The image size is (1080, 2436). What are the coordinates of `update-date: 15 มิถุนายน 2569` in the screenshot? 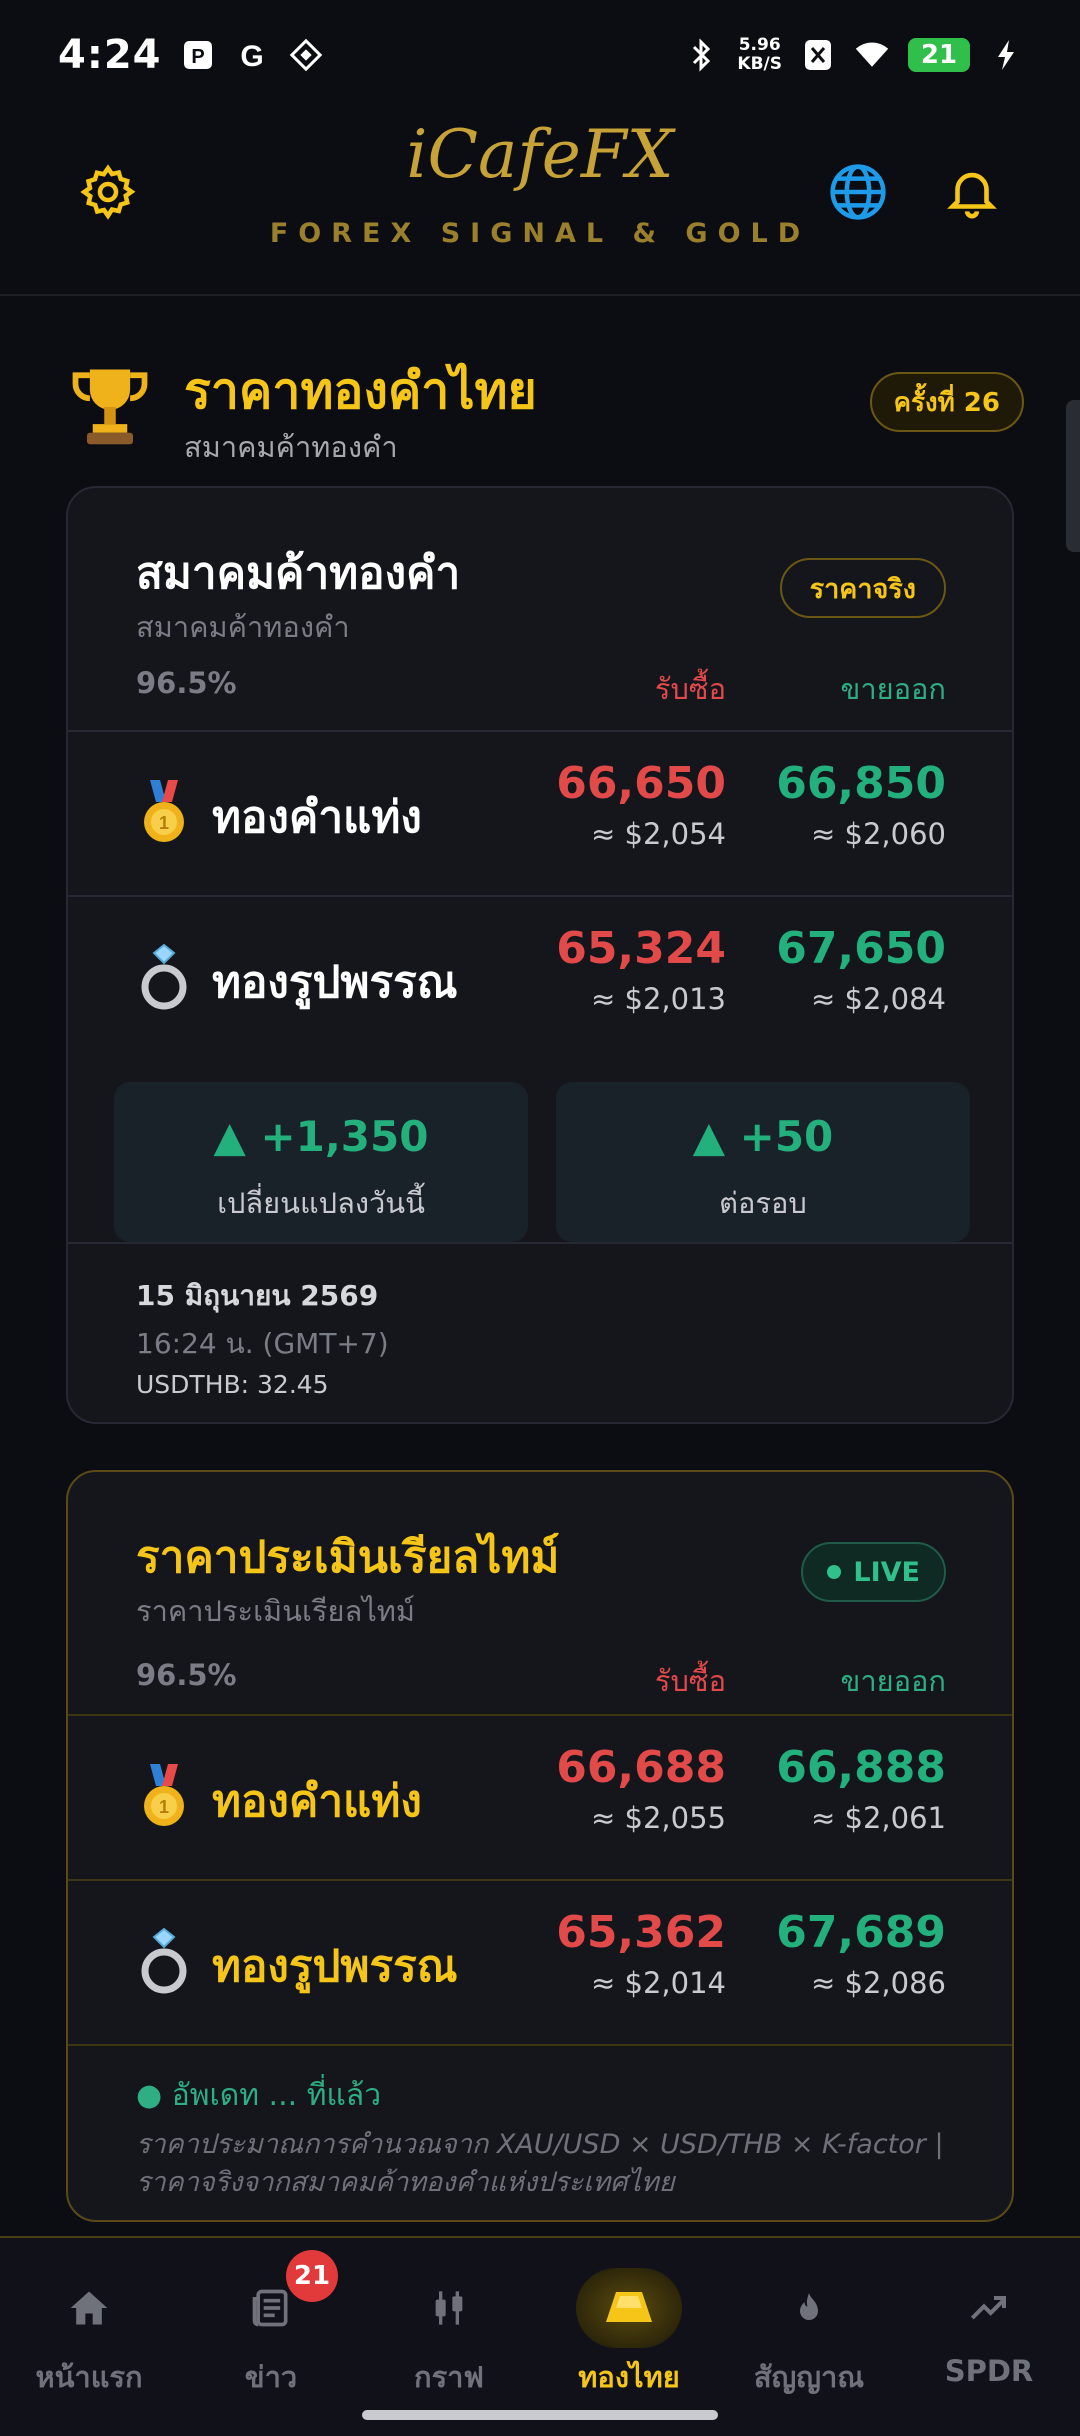 It's located at (257, 1295).